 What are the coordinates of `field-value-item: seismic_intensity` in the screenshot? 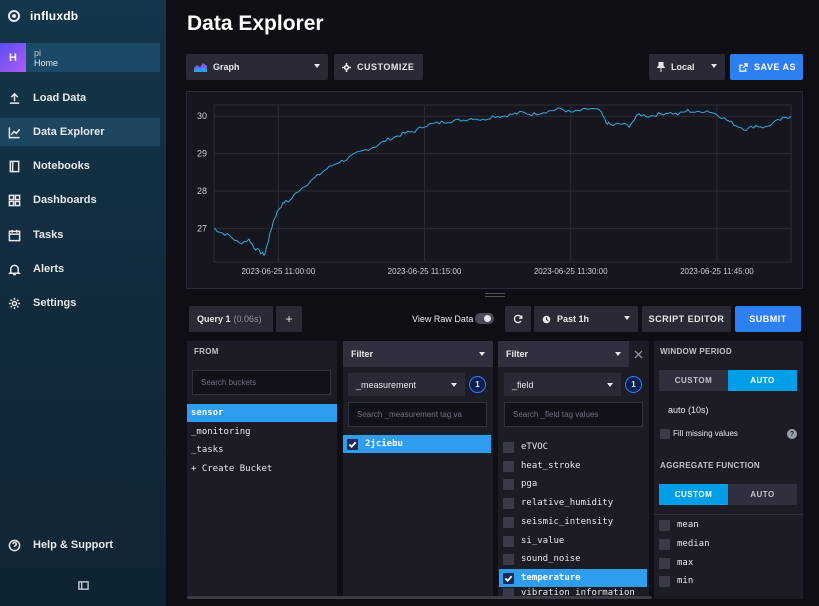 It's located at (573, 522).